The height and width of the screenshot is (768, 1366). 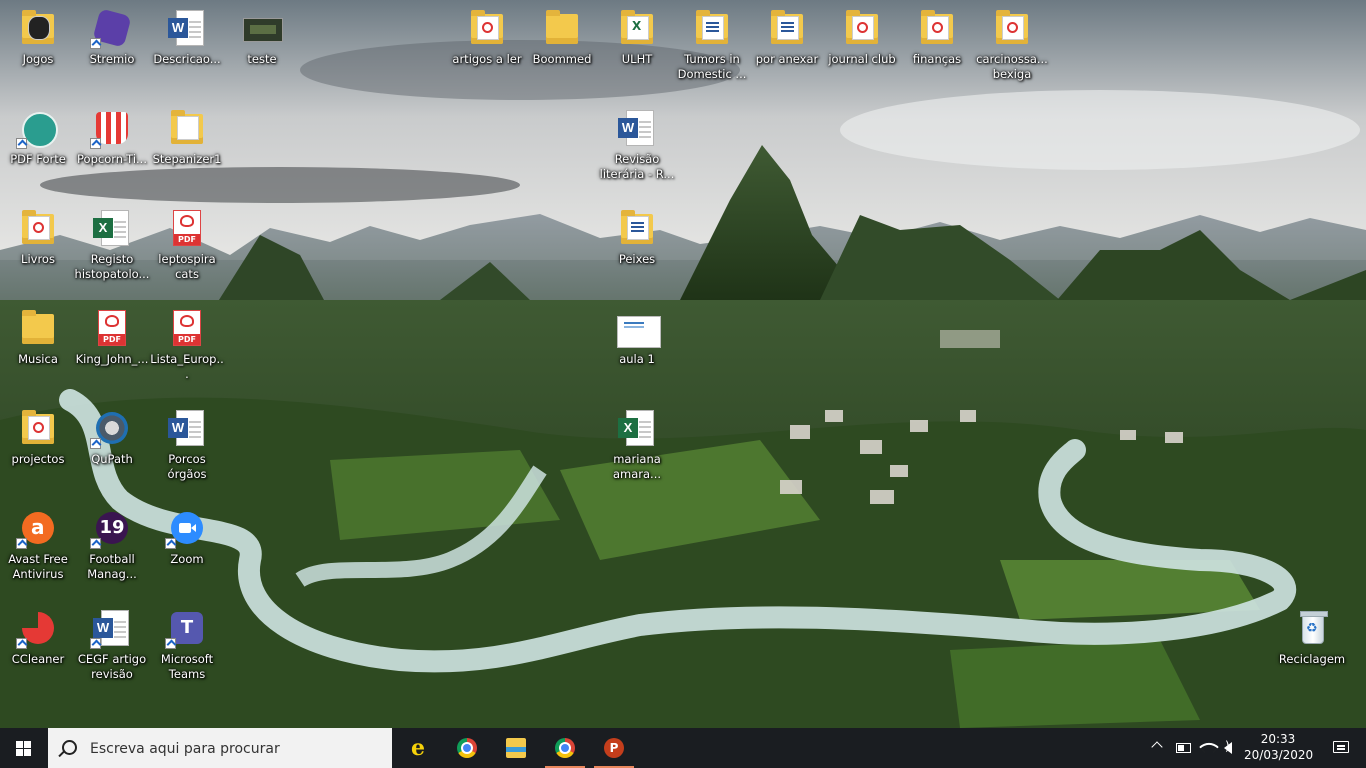 What do you see at coordinates (187, 645) in the screenshot?
I see `desktop-icon-teams: T Microsoft Teams` at bounding box center [187, 645].